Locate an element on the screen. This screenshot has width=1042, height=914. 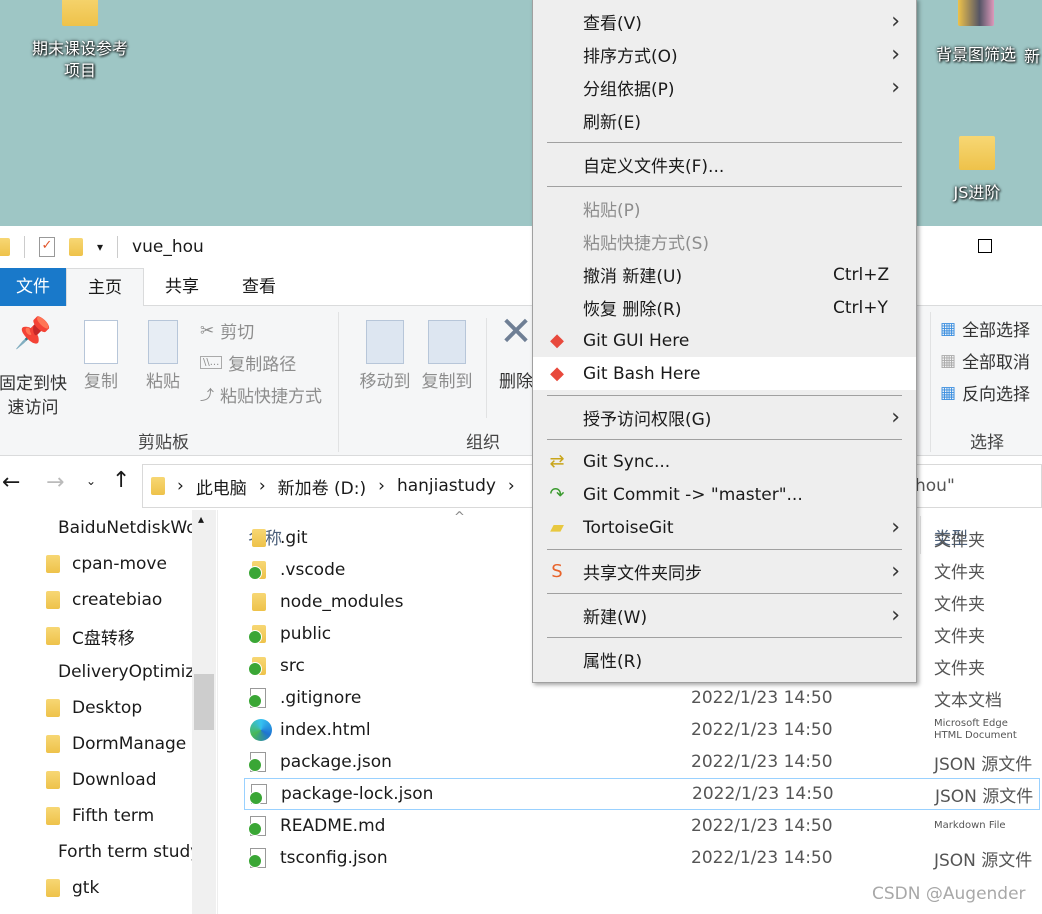
menu-item: ◆ Git GUI Here is located at coordinates (724, 340).